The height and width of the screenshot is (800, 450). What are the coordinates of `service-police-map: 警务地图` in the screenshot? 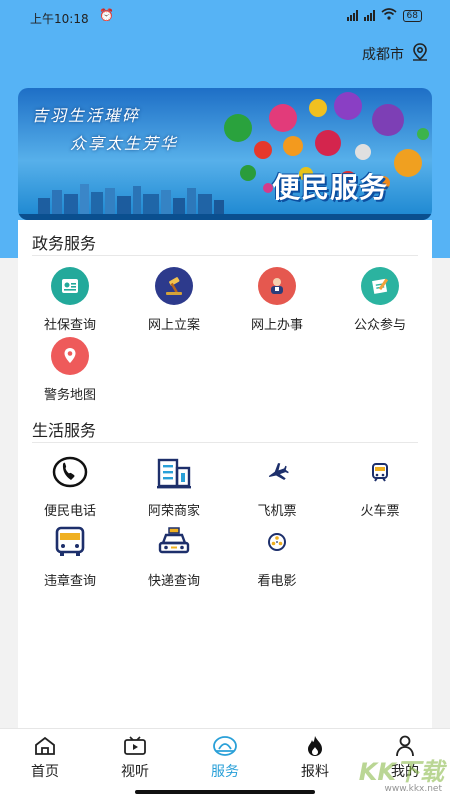 It's located at (70, 369).